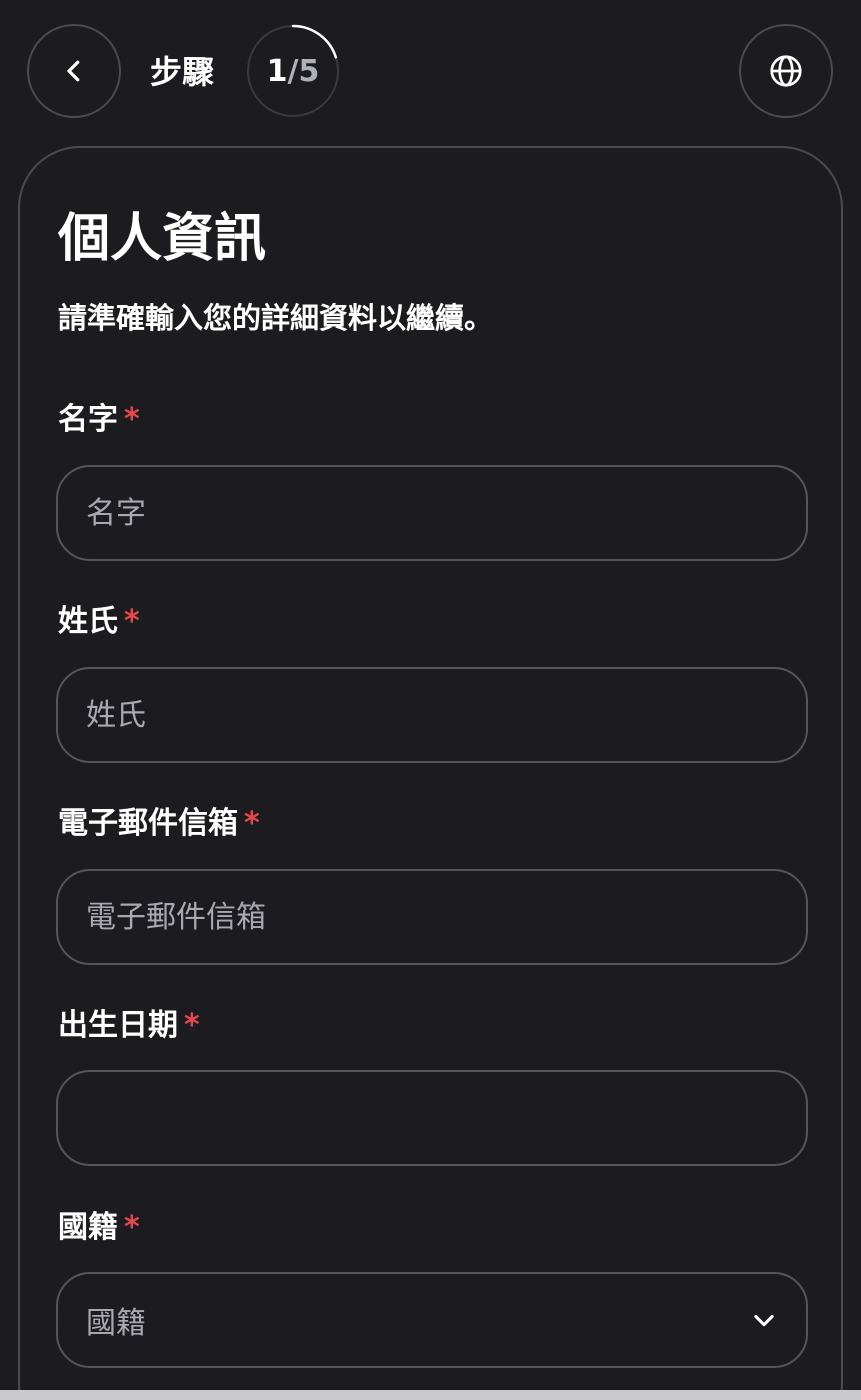 The width and height of the screenshot is (861, 1400). Describe the element at coordinates (277, 71) in the screenshot. I see `step-current: 1` at that location.